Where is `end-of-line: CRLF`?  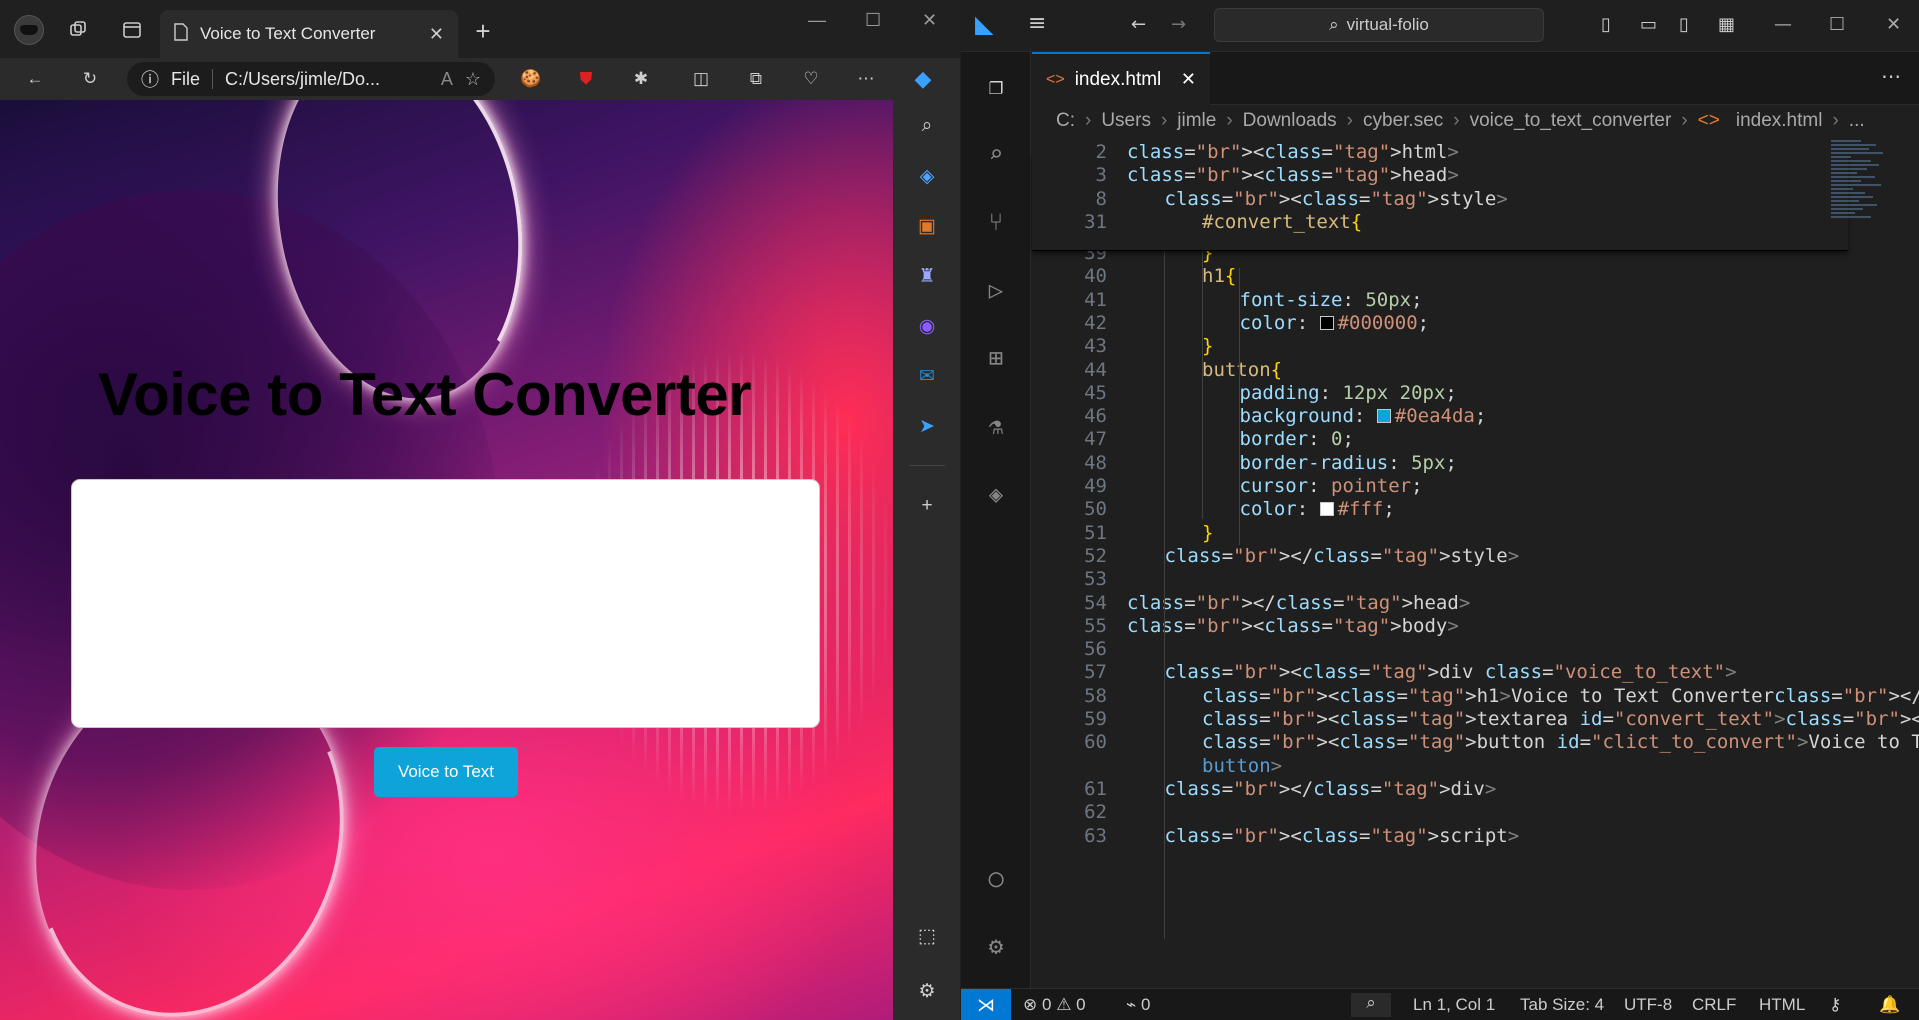 end-of-line: CRLF is located at coordinates (1714, 1005).